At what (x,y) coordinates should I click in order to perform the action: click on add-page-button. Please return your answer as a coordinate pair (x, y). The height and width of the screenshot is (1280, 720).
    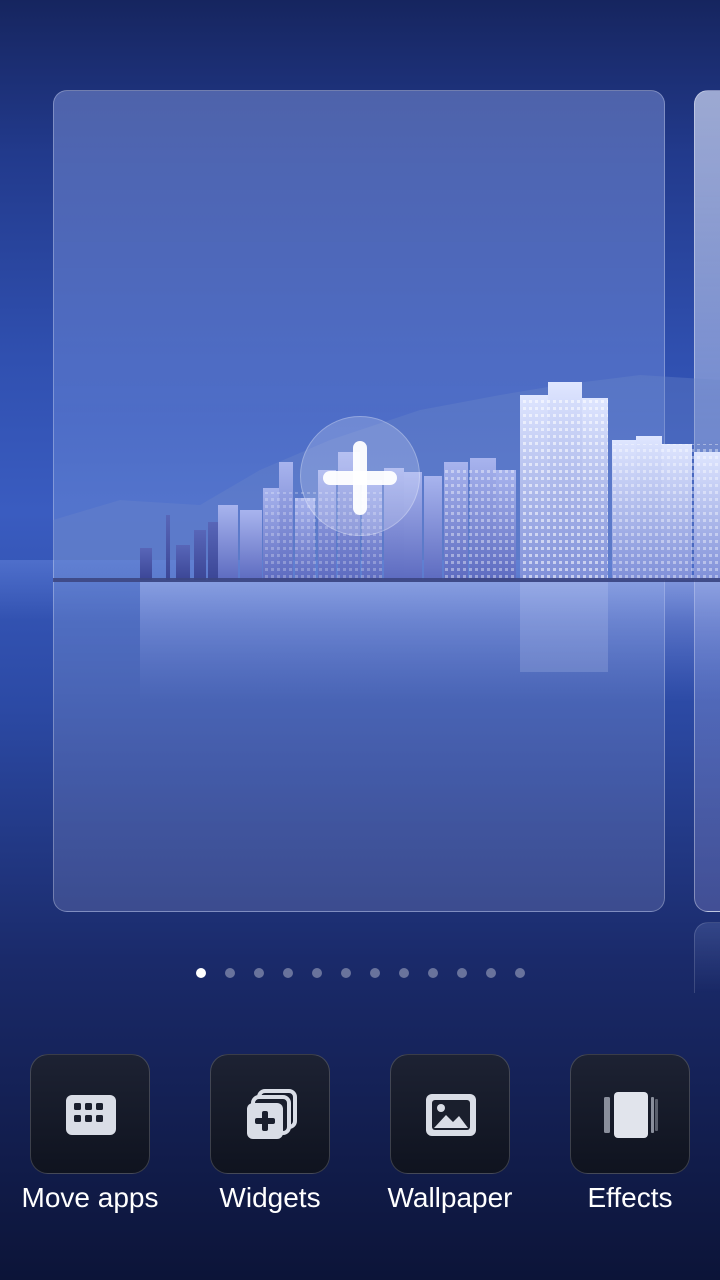
    Looking at the image, I should click on (360, 476).